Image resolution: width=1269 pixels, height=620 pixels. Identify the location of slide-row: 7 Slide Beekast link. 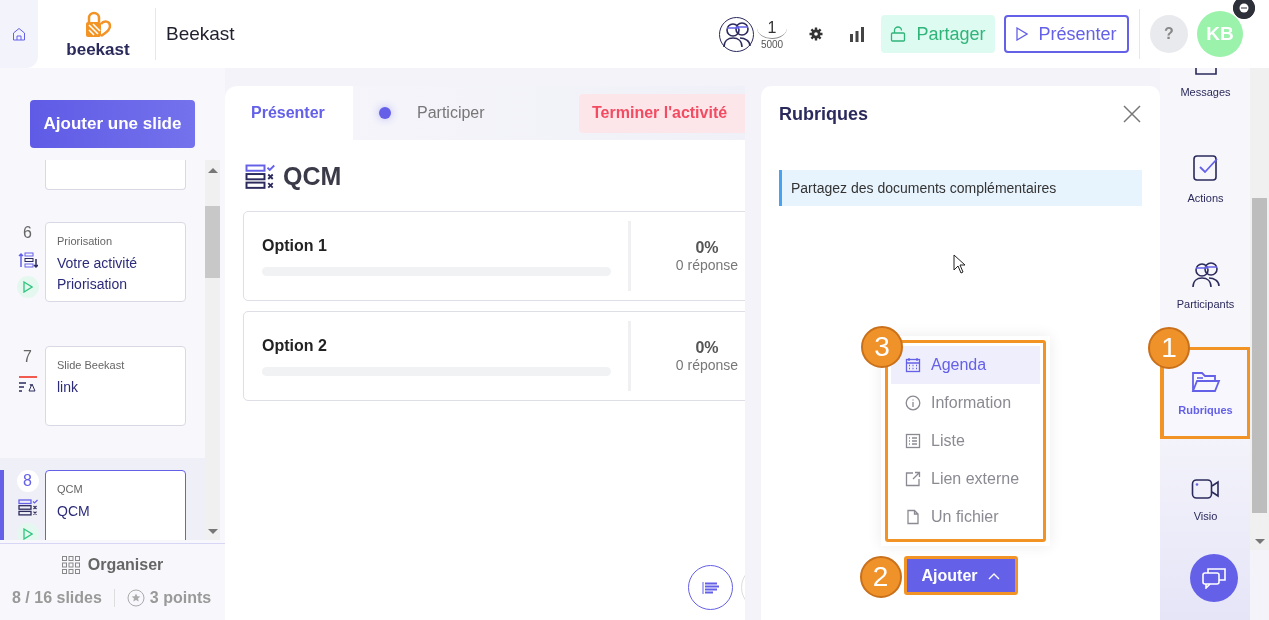
(102, 386).